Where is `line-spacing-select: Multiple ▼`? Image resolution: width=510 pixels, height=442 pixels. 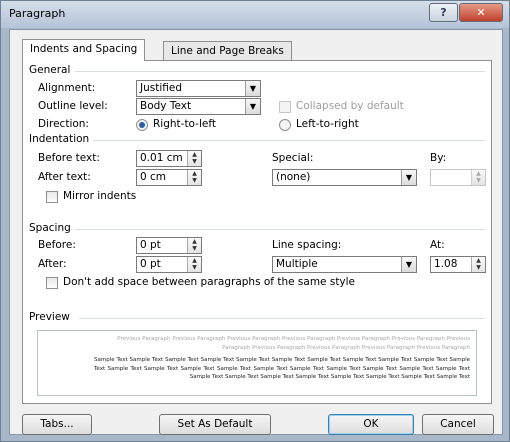
line-spacing-select: Multiple ▼ is located at coordinates (344, 264).